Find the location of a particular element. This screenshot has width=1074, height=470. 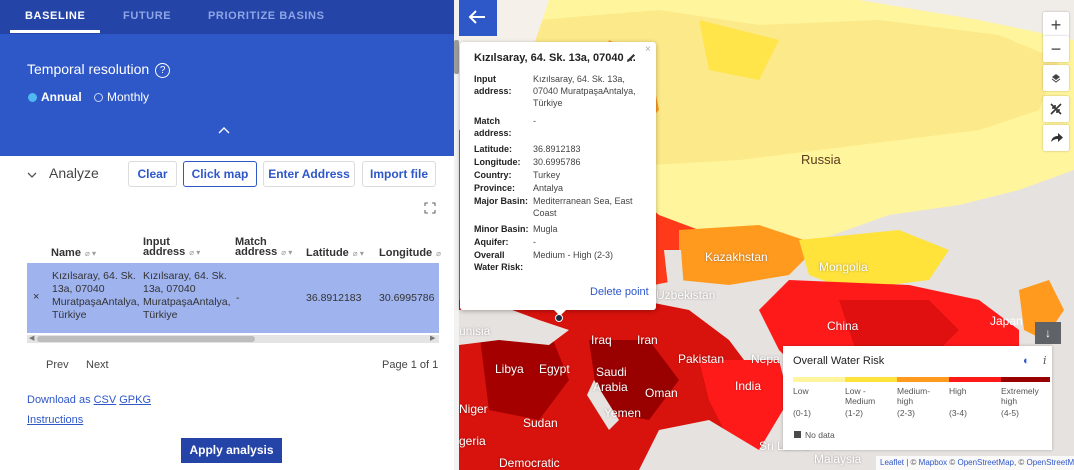

mapbox-link: Mapbox is located at coordinates (933, 462).